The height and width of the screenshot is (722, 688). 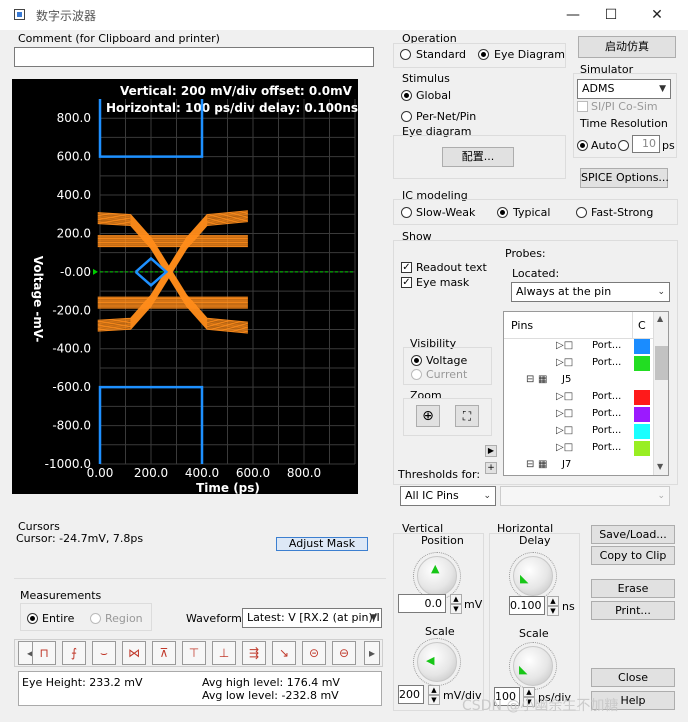 I want to click on threshold-detail-select: ⌄, so click(x=585, y=496).